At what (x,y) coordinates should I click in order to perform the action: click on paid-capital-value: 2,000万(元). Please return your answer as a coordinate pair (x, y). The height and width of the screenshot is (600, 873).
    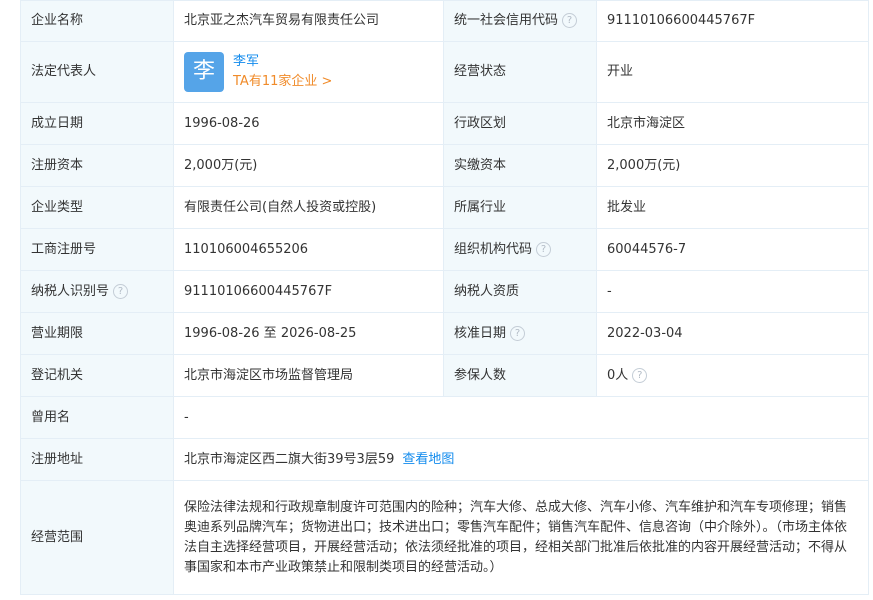
    Looking at the image, I should click on (732, 165).